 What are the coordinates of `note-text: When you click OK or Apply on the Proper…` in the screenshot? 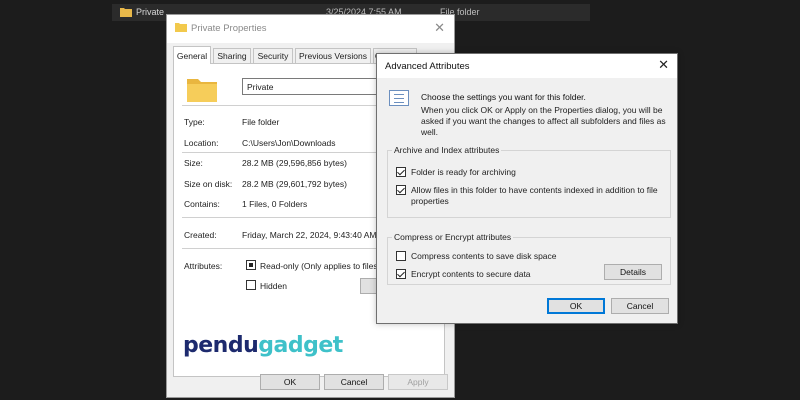 It's located at (543, 121).